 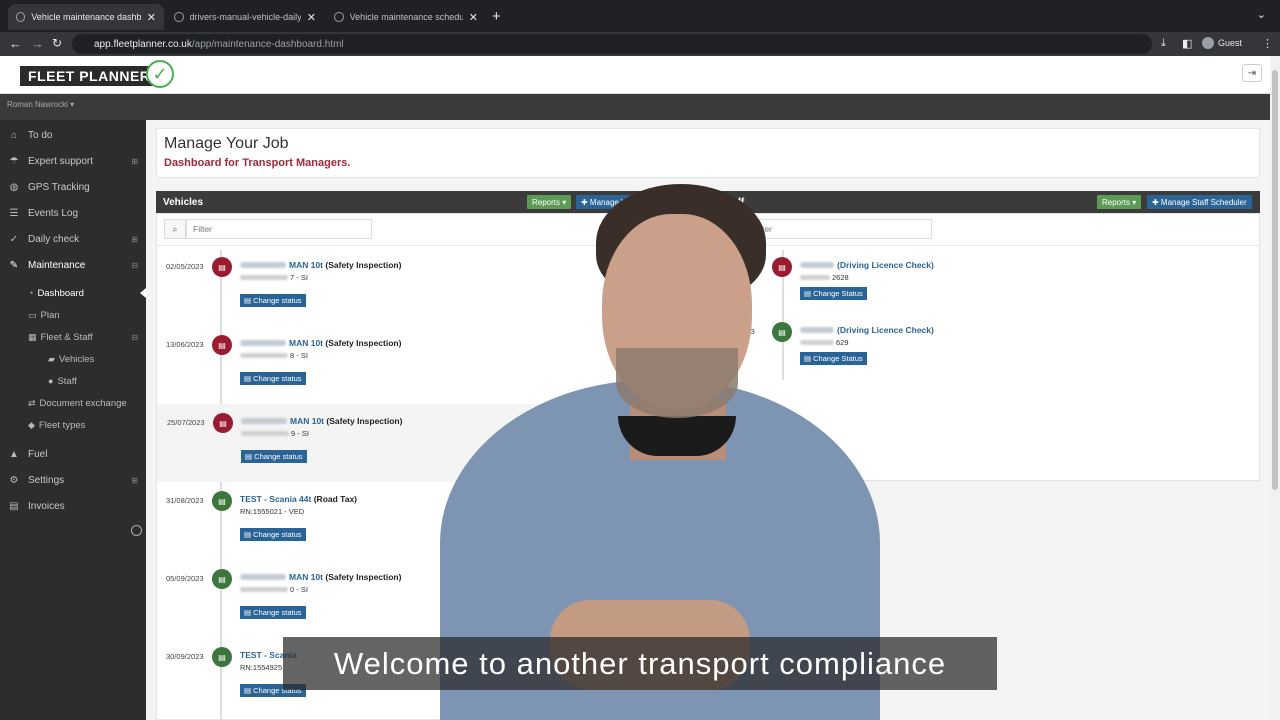 I want to click on sidebar-sub-label: Document exchange, so click(x=83, y=403).